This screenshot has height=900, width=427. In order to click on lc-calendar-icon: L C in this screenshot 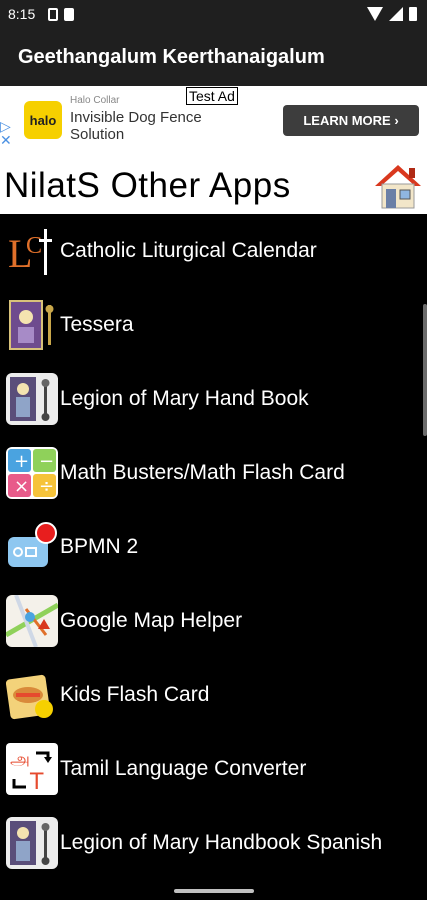, I will do `click(32, 251)`.